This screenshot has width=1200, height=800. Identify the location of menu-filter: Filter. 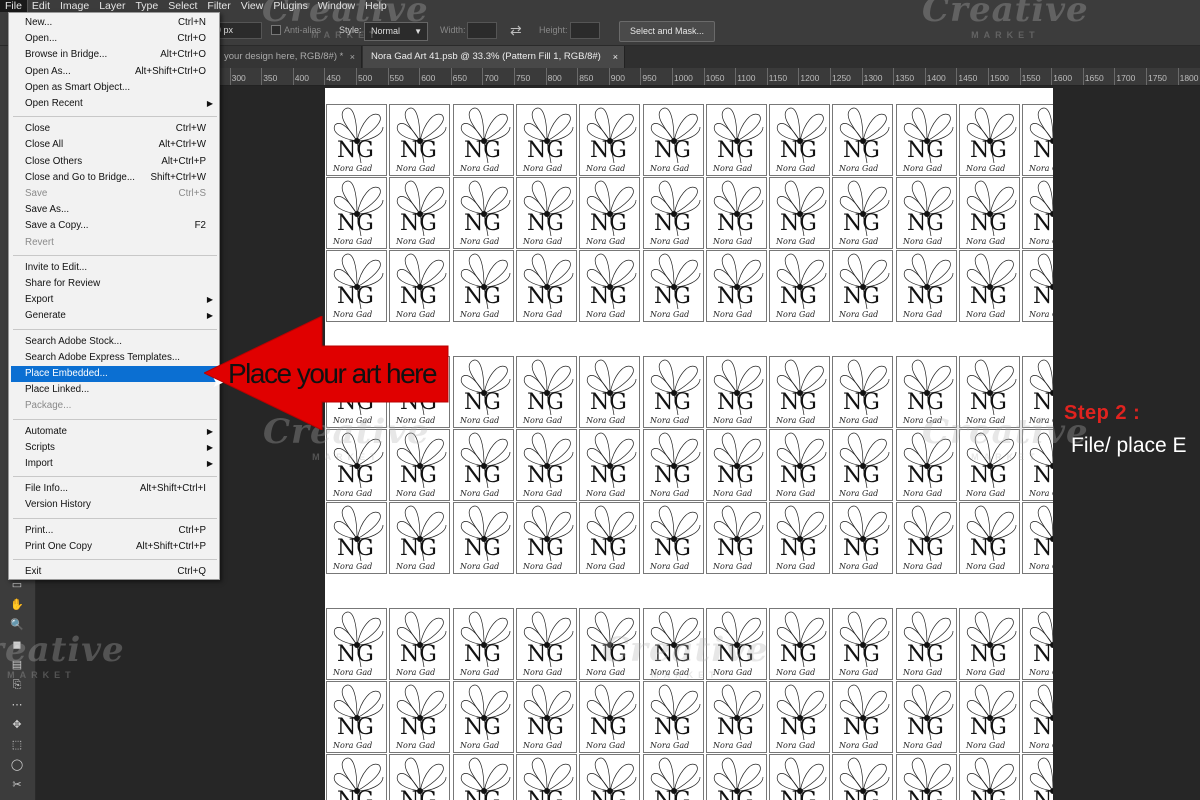
(218, 6).